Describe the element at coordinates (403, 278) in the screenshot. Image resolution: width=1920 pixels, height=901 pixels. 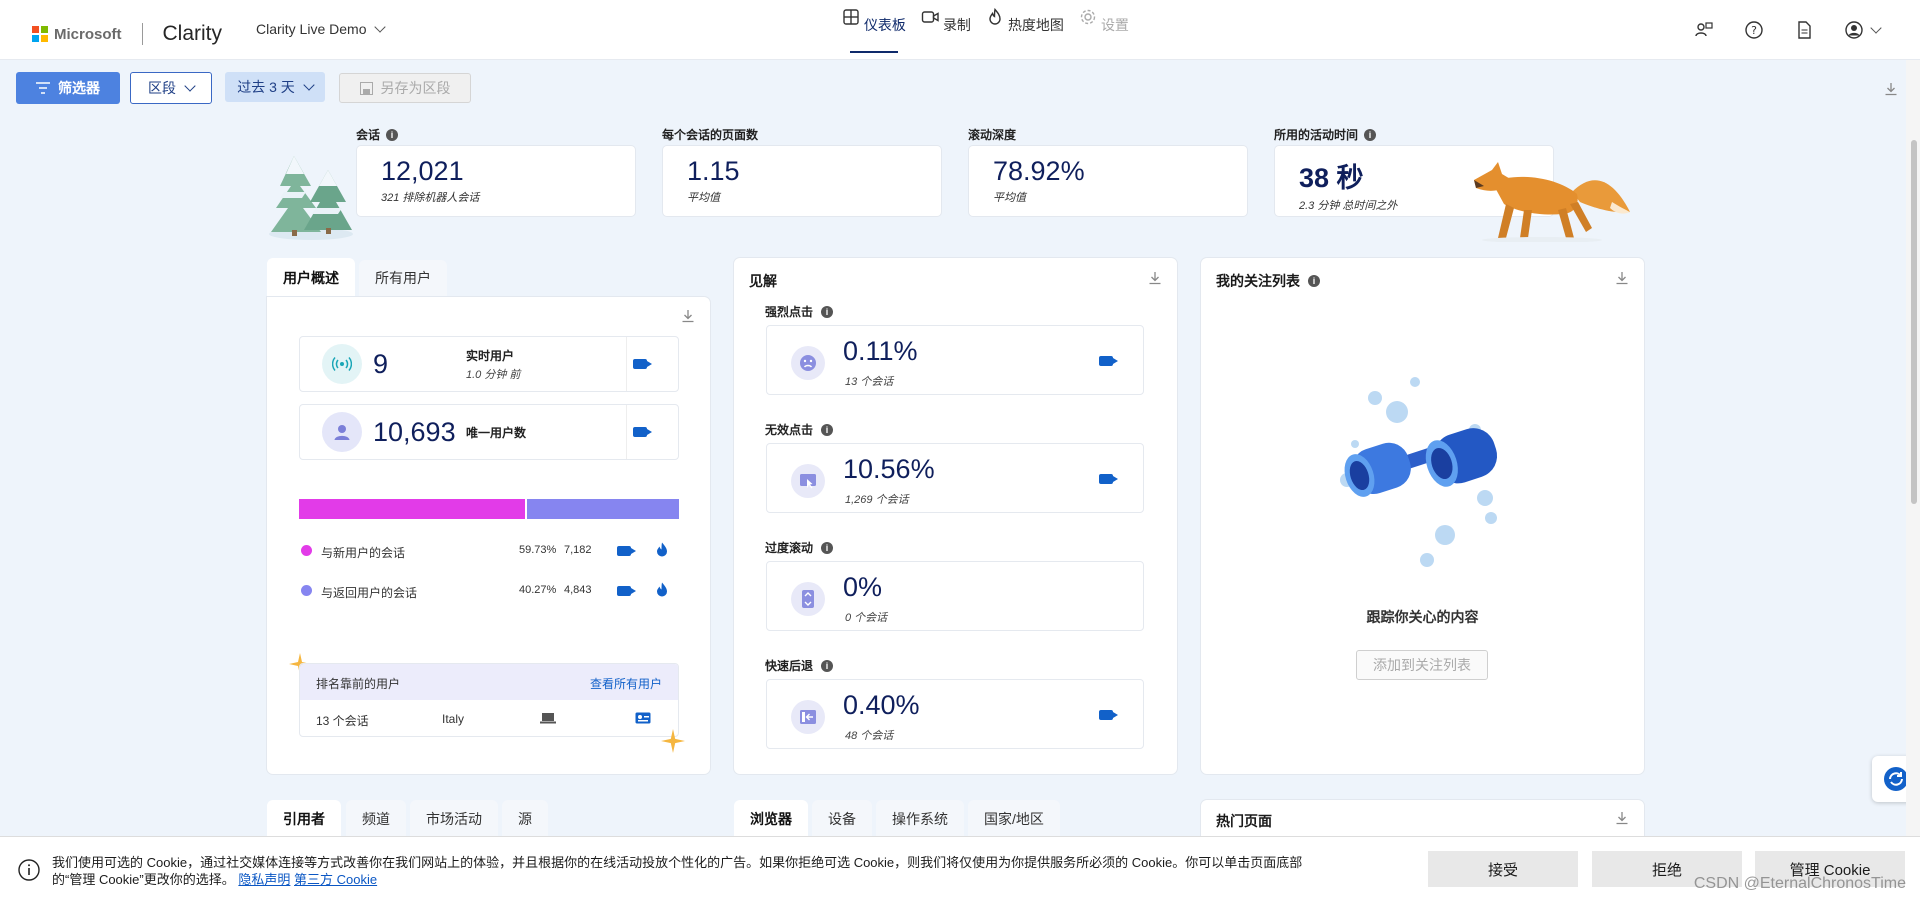
I see `tab-all-users: 所有用户` at that location.